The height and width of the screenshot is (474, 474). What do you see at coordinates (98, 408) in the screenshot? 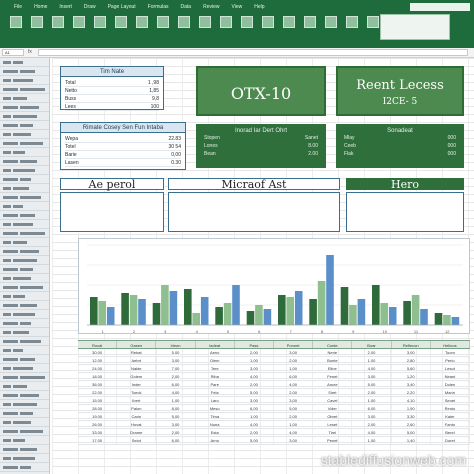
I see `table-cell: 28.00` at bounding box center [98, 408].